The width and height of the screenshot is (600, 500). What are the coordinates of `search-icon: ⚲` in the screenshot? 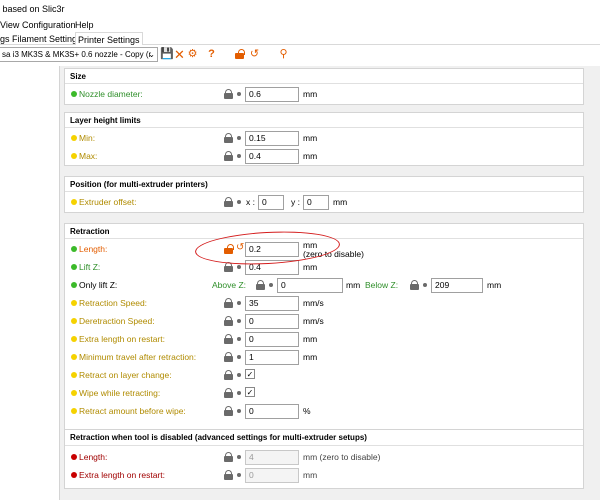 It's located at (283, 54).